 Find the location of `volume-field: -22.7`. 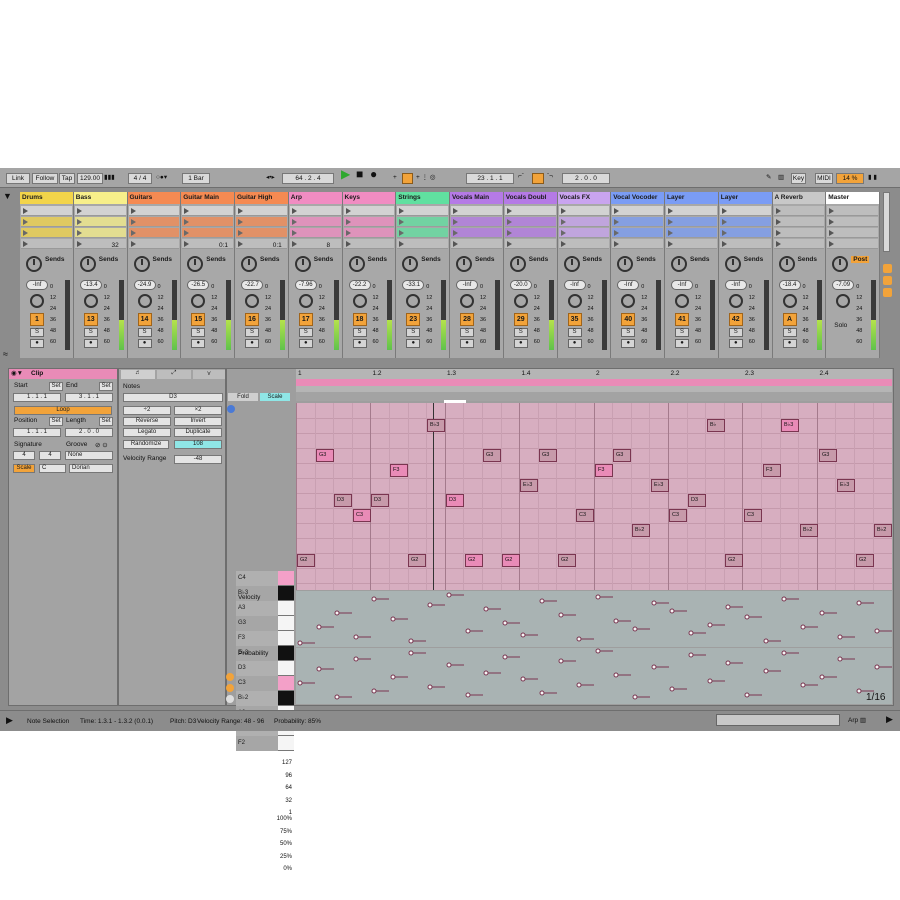

volume-field: -22.7 is located at coordinates (252, 285).